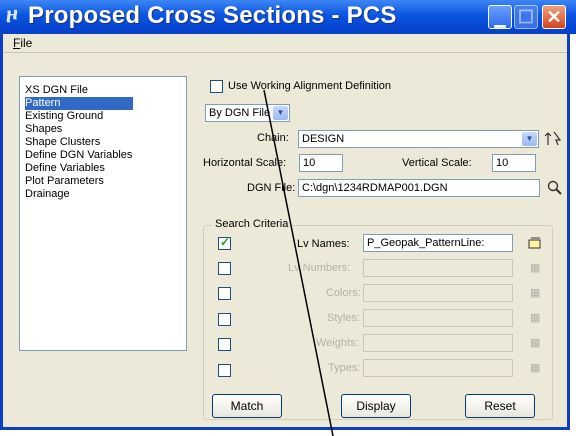  Describe the element at coordinates (298, 262) in the screenshot. I see `annotation-pointer-line` at that location.